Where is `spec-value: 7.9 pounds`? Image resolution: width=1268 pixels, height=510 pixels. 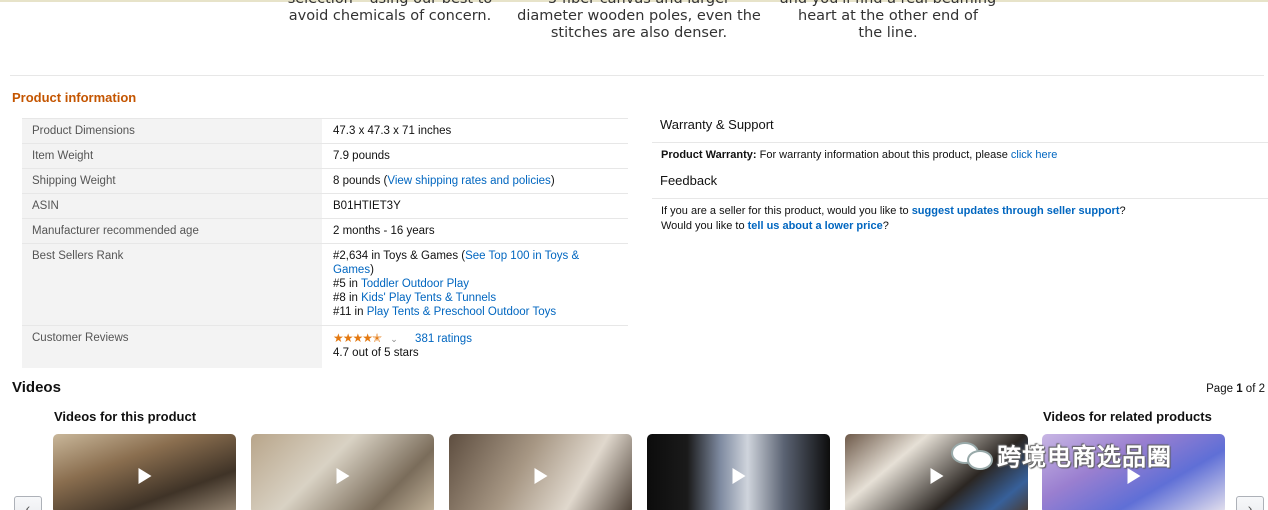
spec-value: 7.9 pounds is located at coordinates (361, 156).